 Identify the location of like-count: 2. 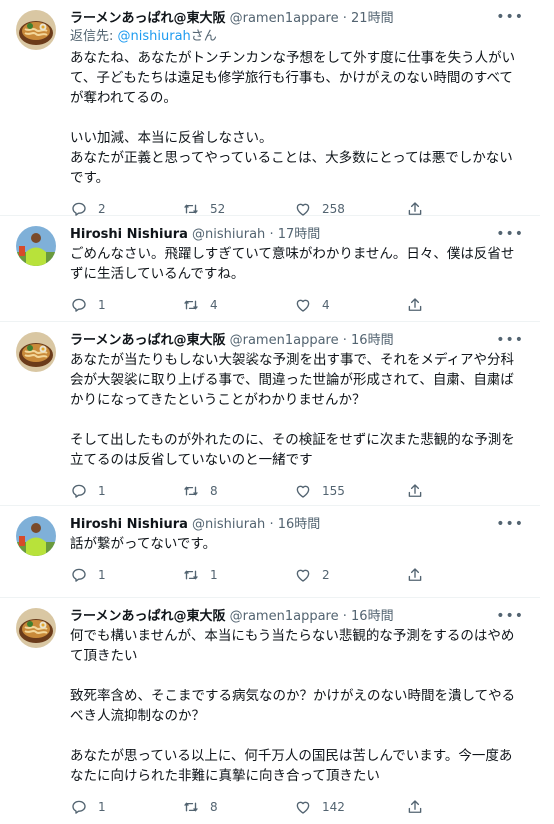
(326, 575).